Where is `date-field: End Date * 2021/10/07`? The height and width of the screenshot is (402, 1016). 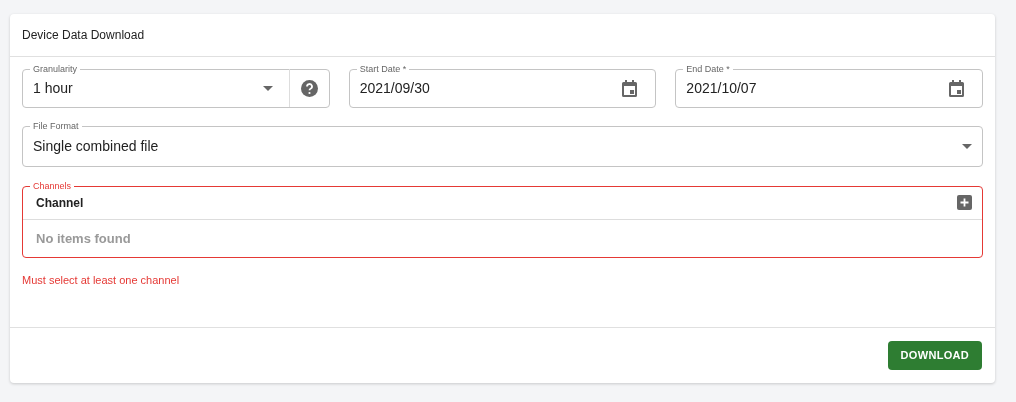 date-field: End Date * 2021/10/07 is located at coordinates (829, 86).